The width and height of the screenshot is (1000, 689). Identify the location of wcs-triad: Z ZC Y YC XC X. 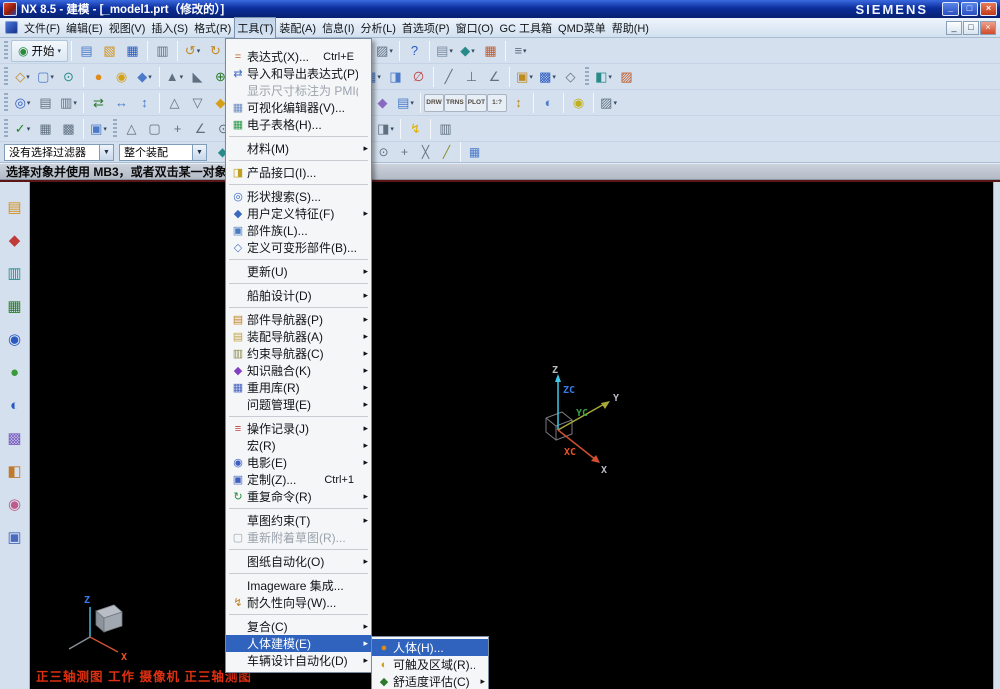
(565, 419).